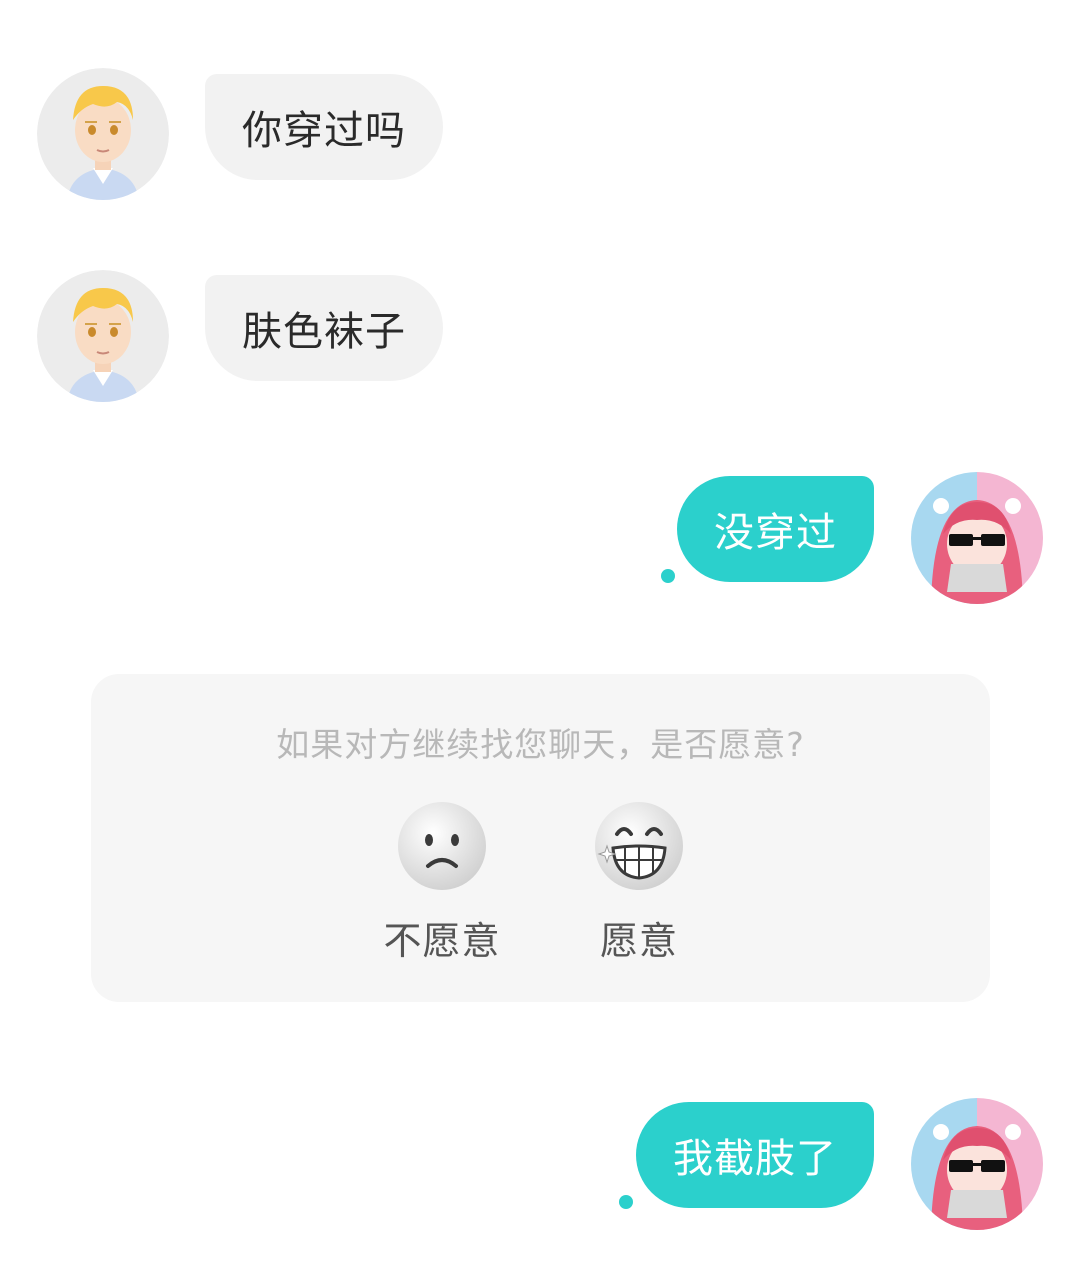 This screenshot has height=1286, width=1080. I want to click on grinning-face-icon, so click(639, 846).